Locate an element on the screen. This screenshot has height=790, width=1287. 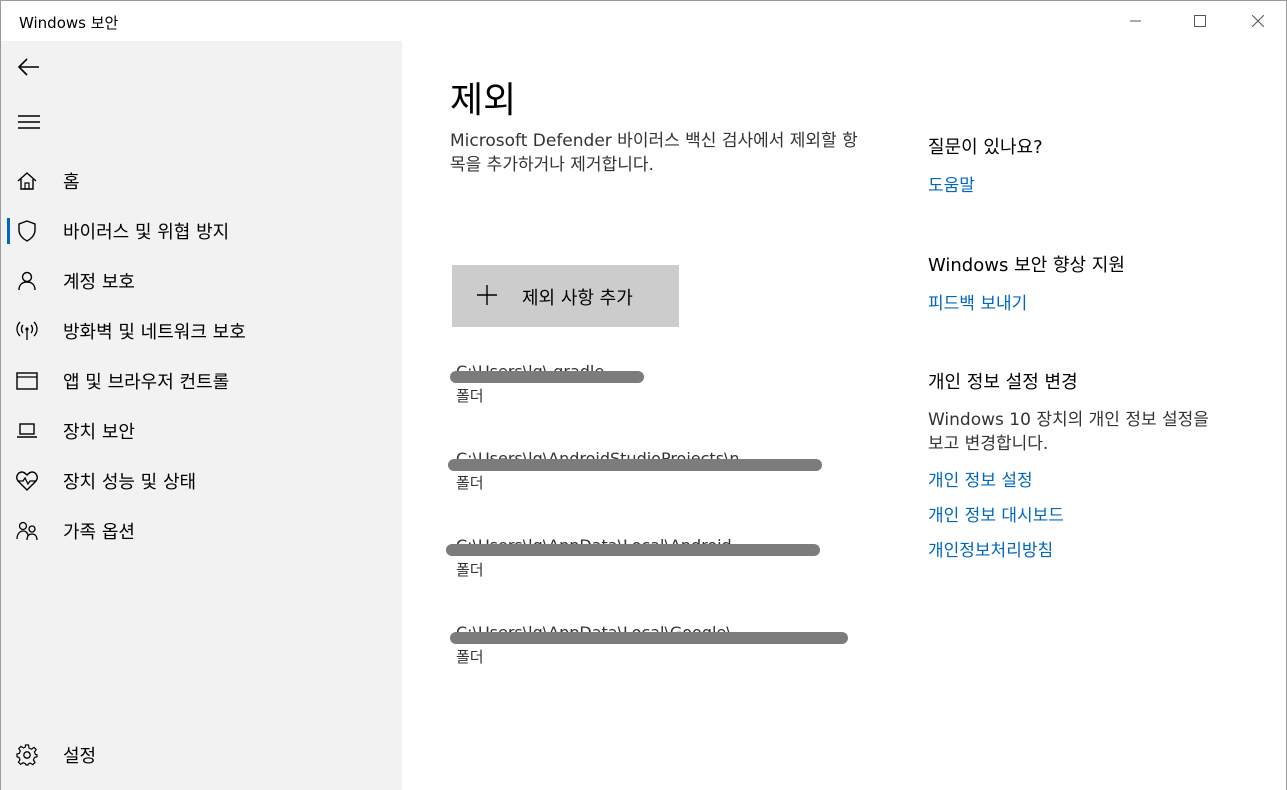
laptop-icon is located at coordinates (27, 431).